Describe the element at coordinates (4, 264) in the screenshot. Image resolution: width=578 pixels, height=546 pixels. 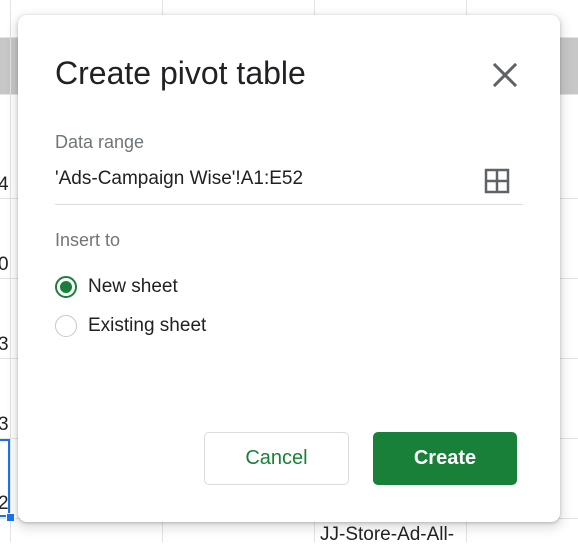
I see `row-number: 0` at that location.